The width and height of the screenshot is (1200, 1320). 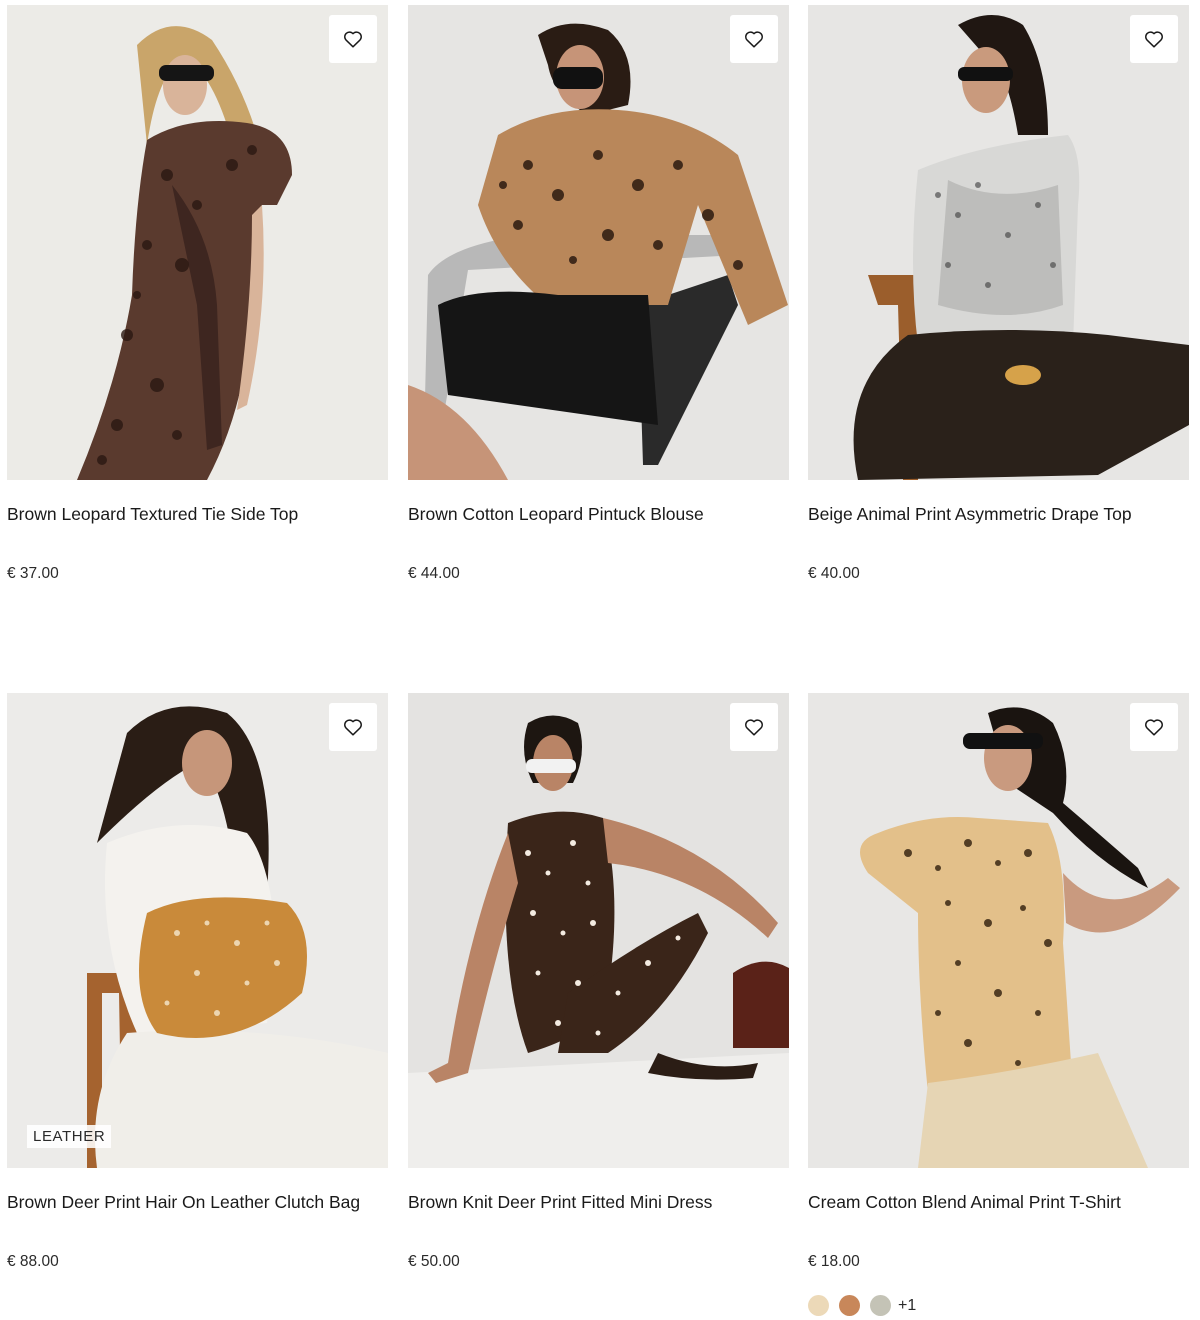 What do you see at coordinates (998, 1202) in the screenshot?
I see `product-title: Cream Cotton Blend Animal Print T-Shirt` at bounding box center [998, 1202].